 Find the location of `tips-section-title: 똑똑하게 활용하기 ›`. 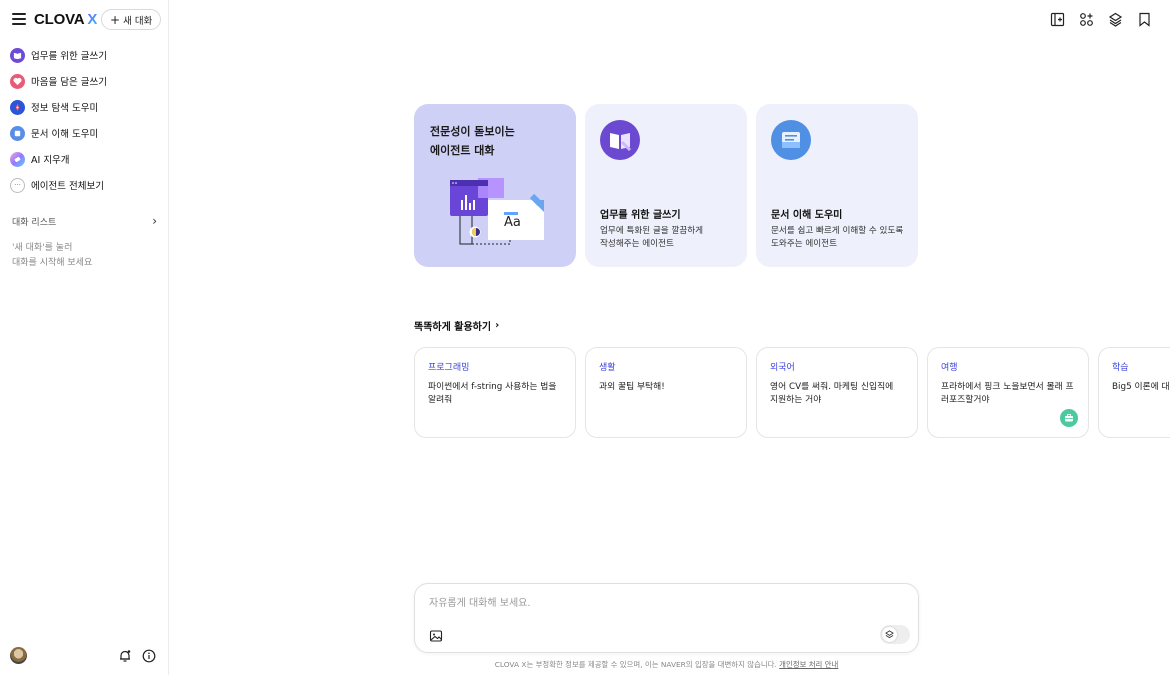

tips-section-title: 똑똑하게 활용하기 › is located at coordinates (456, 325).